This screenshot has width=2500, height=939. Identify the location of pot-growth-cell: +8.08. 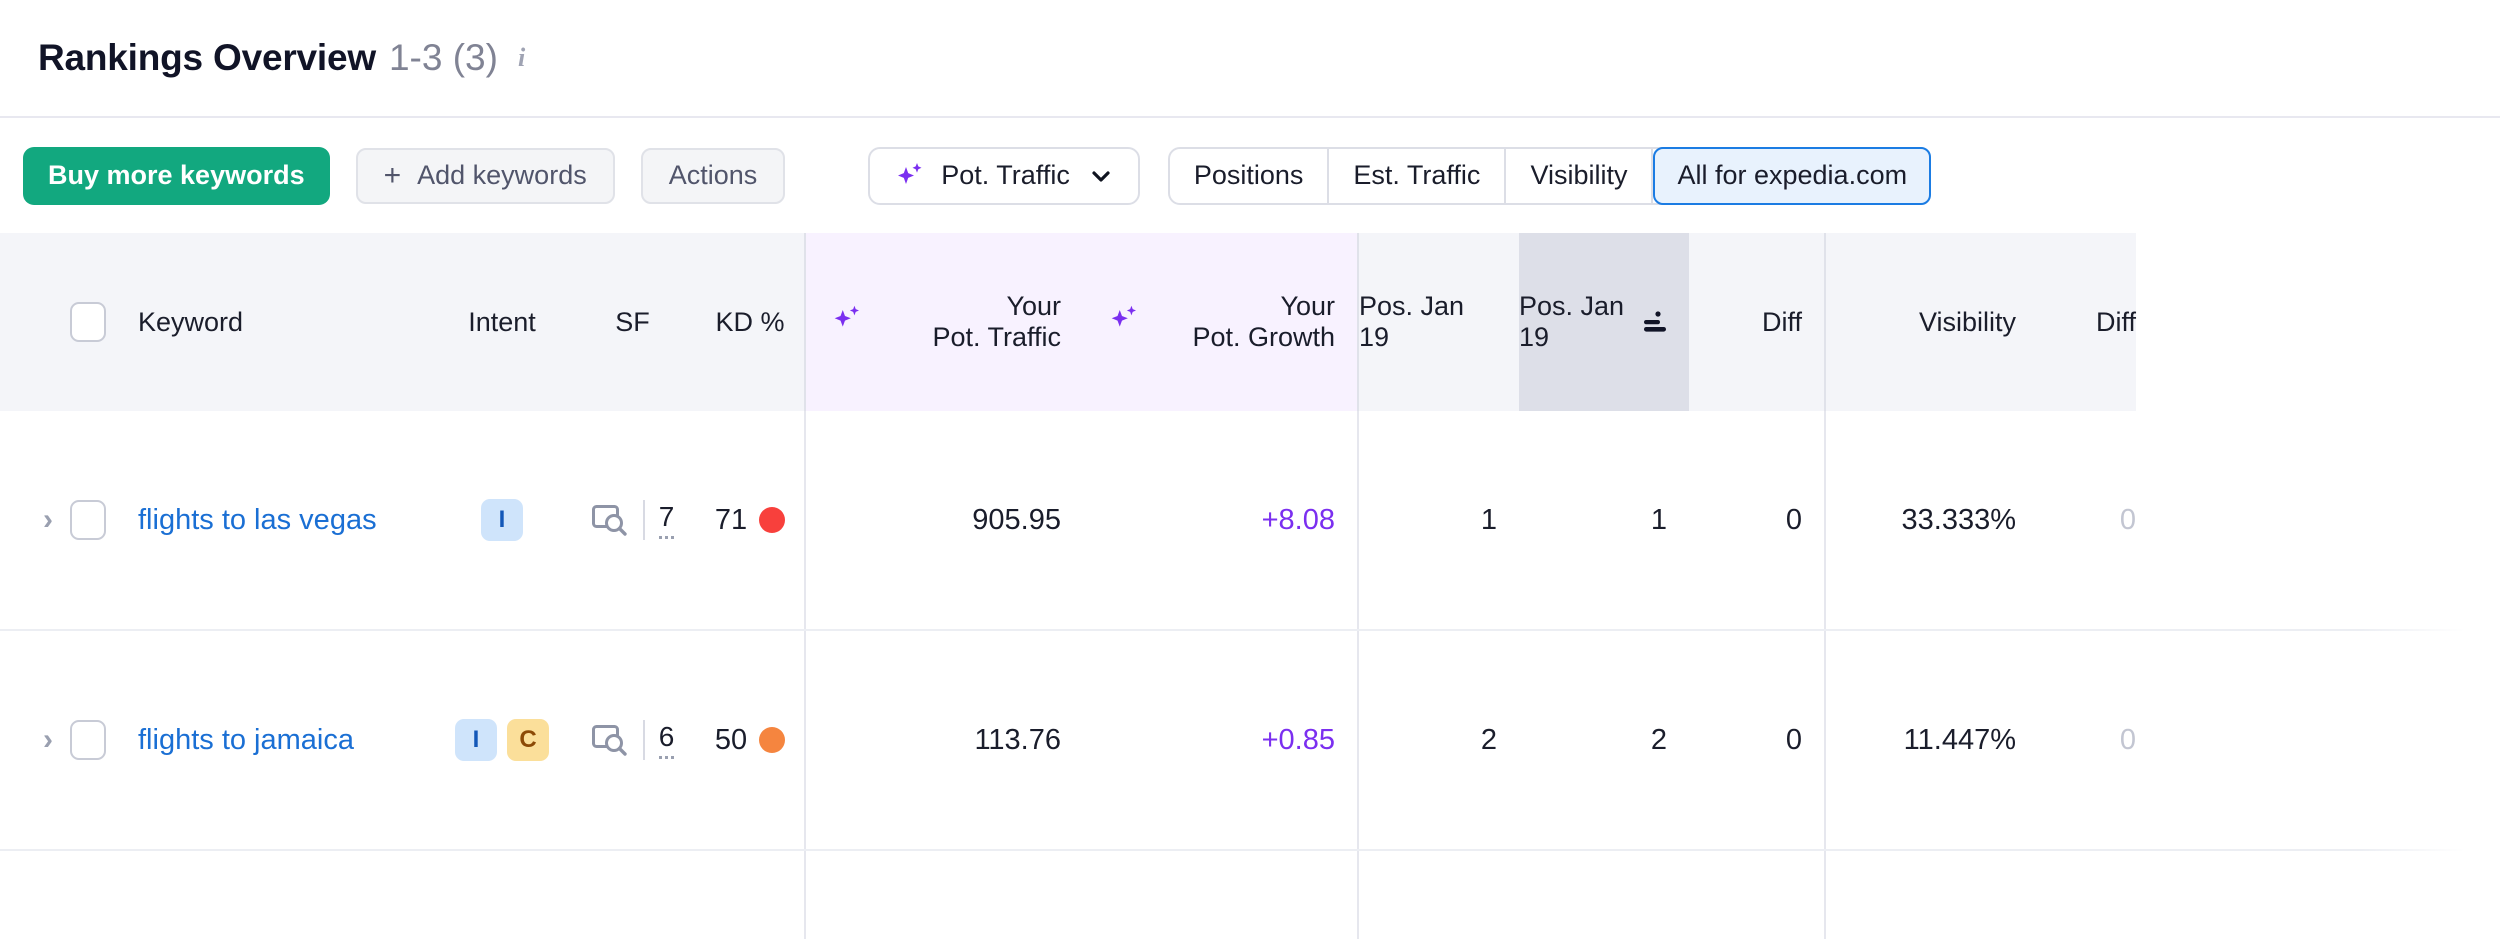
(1220, 520).